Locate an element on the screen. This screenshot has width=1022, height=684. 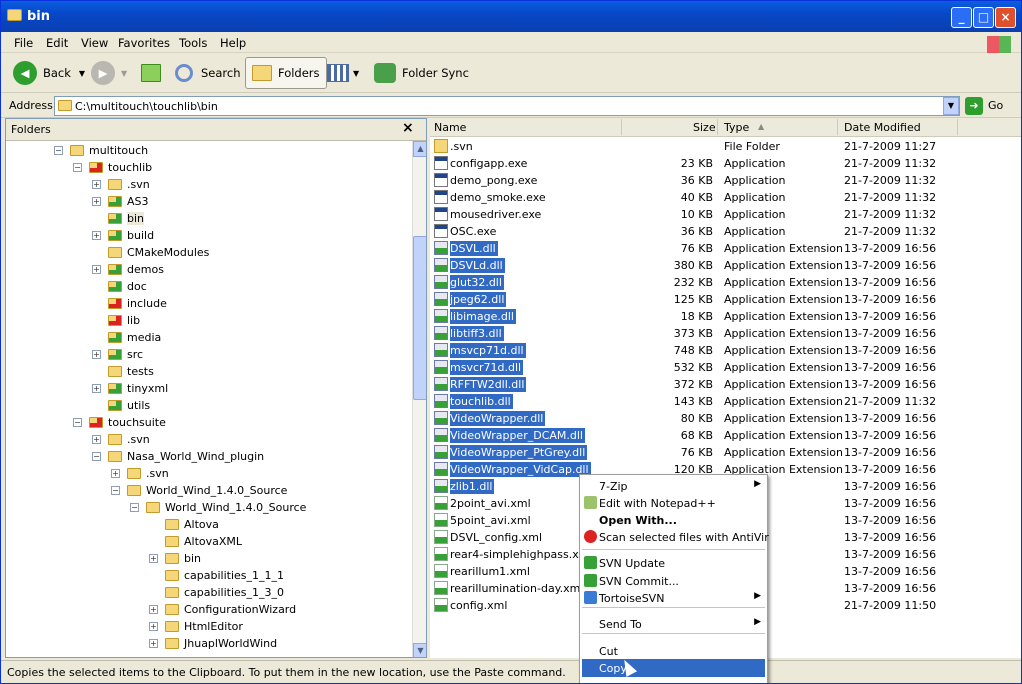
tree-item: + demos is located at coordinates (128, 269).